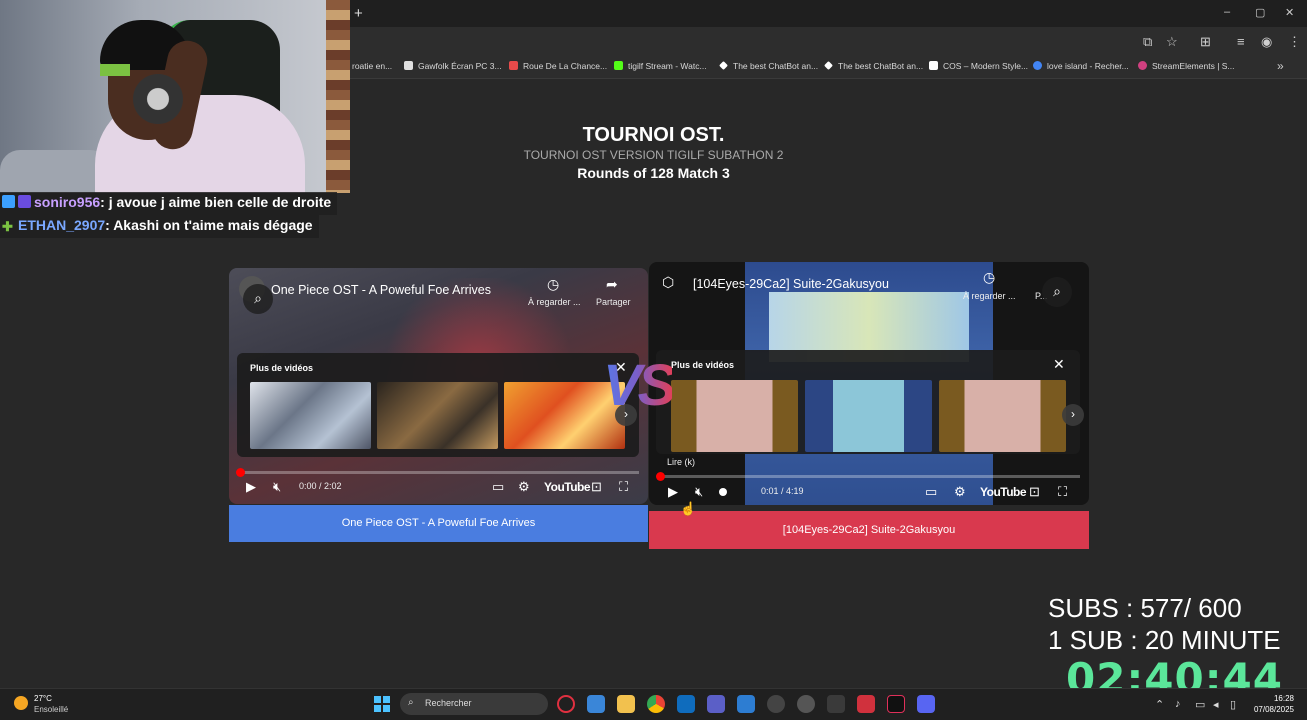  Describe the element at coordinates (716, 704) in the screenshot. I see `teams-icon` at that location.